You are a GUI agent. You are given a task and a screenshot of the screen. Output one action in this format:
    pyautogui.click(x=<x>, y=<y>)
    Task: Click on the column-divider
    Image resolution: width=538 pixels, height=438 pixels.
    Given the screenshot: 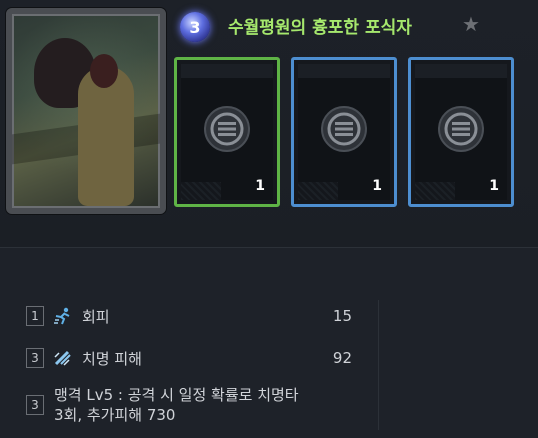 What is the action you would take?
    pyautogui.click(x=378, y=365)
    